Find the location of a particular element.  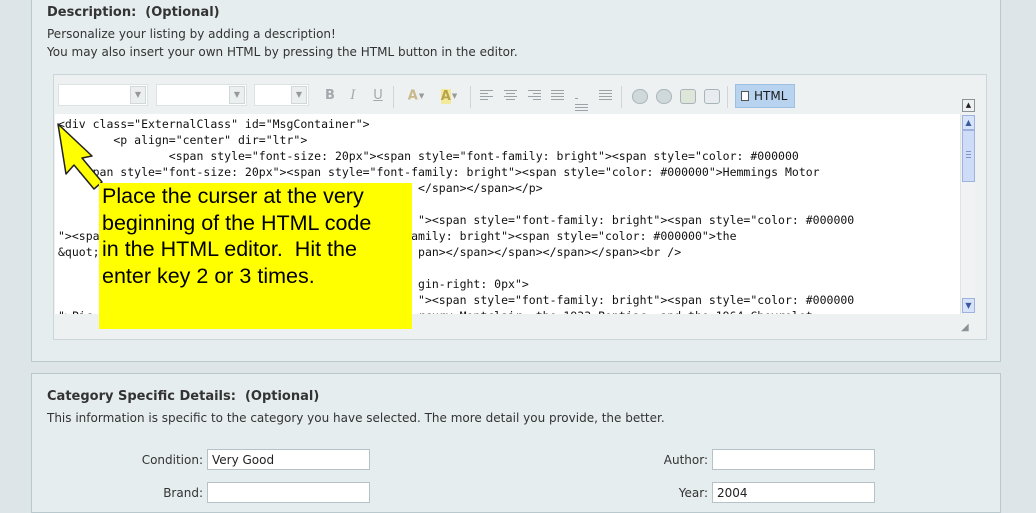

description-optional: (Optional) is located at coordinates (182, 12).